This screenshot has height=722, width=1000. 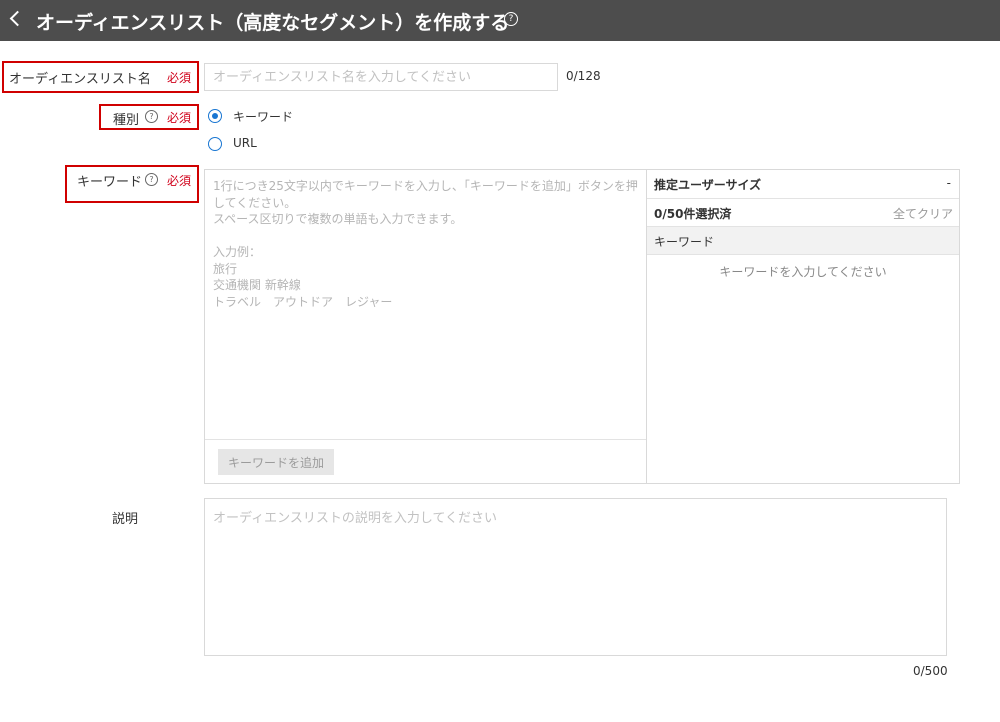 What do you see at coordinates (803, 184) in the screenshot?
I see `estimate-row: 推定ユーザーサイズ -` at bounding box center [803, 184].